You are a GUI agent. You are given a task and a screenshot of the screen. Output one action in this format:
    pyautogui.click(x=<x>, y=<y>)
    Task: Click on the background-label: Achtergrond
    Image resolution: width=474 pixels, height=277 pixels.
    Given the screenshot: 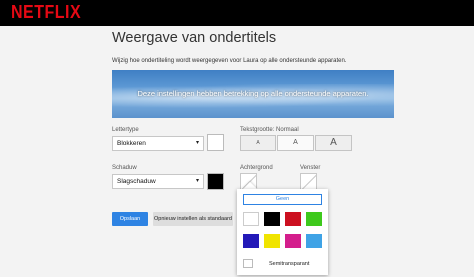 What is the action you would take?
    pyautogui.click(x=256, y=168)
    